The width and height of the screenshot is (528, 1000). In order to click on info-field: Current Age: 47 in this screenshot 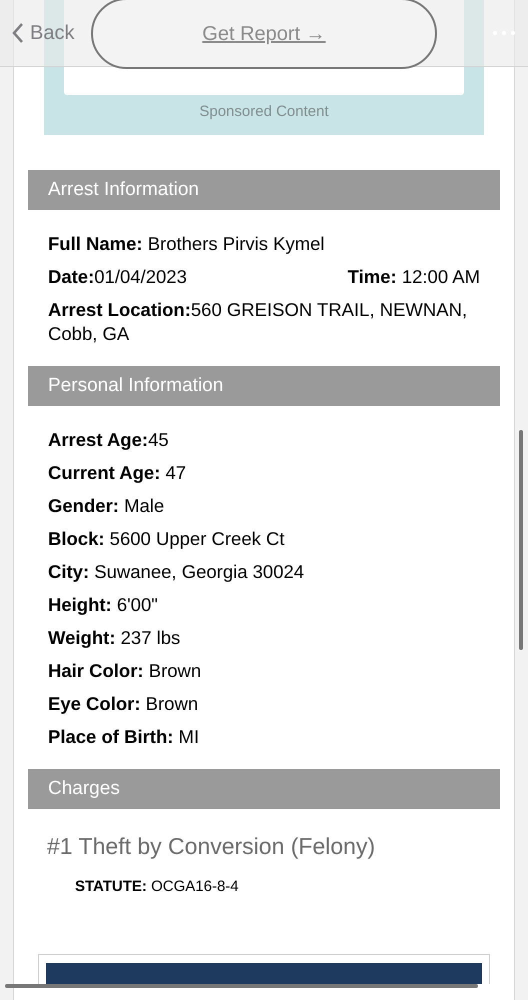, I will do `click(117, 473)`.